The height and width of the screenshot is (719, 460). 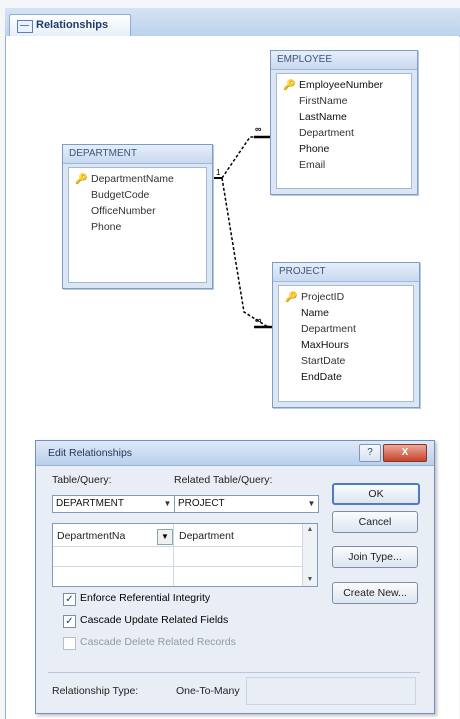 I want to click on relationship-type-value: One-To-Many, so click(x=208, y=691).